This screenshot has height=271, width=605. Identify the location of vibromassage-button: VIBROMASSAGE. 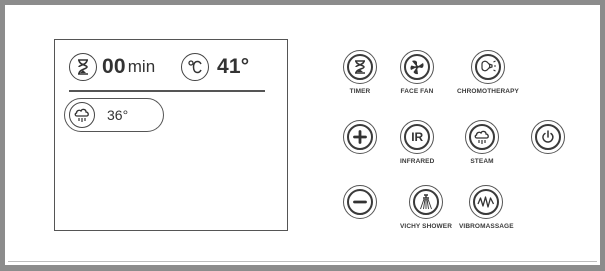
(486, 207).